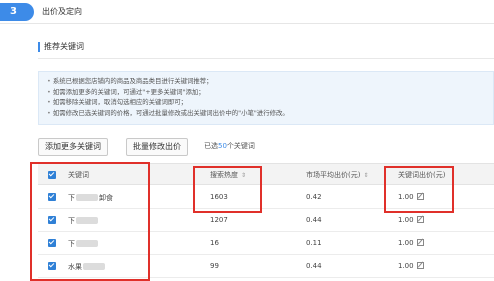 The image size is (494, 281). I want to click on section-title: 推荐关键词, so click(61, 47).